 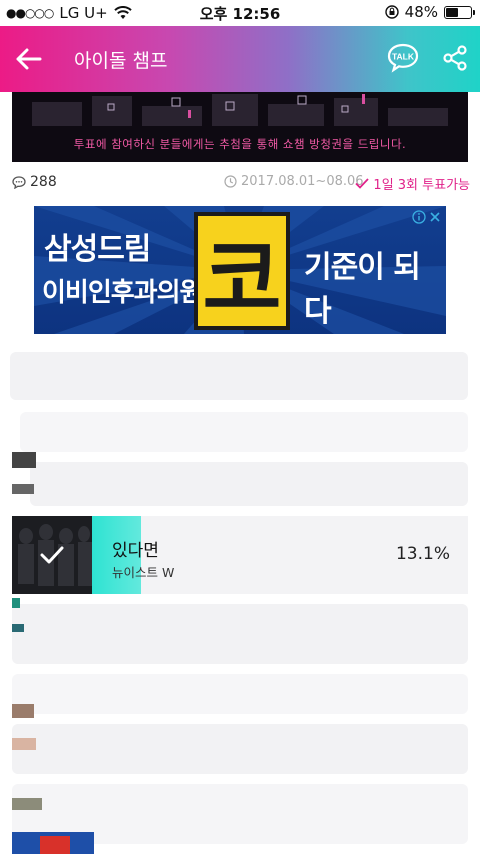 I want to click on battery-percent: 48%, so click(x=421, y=12).